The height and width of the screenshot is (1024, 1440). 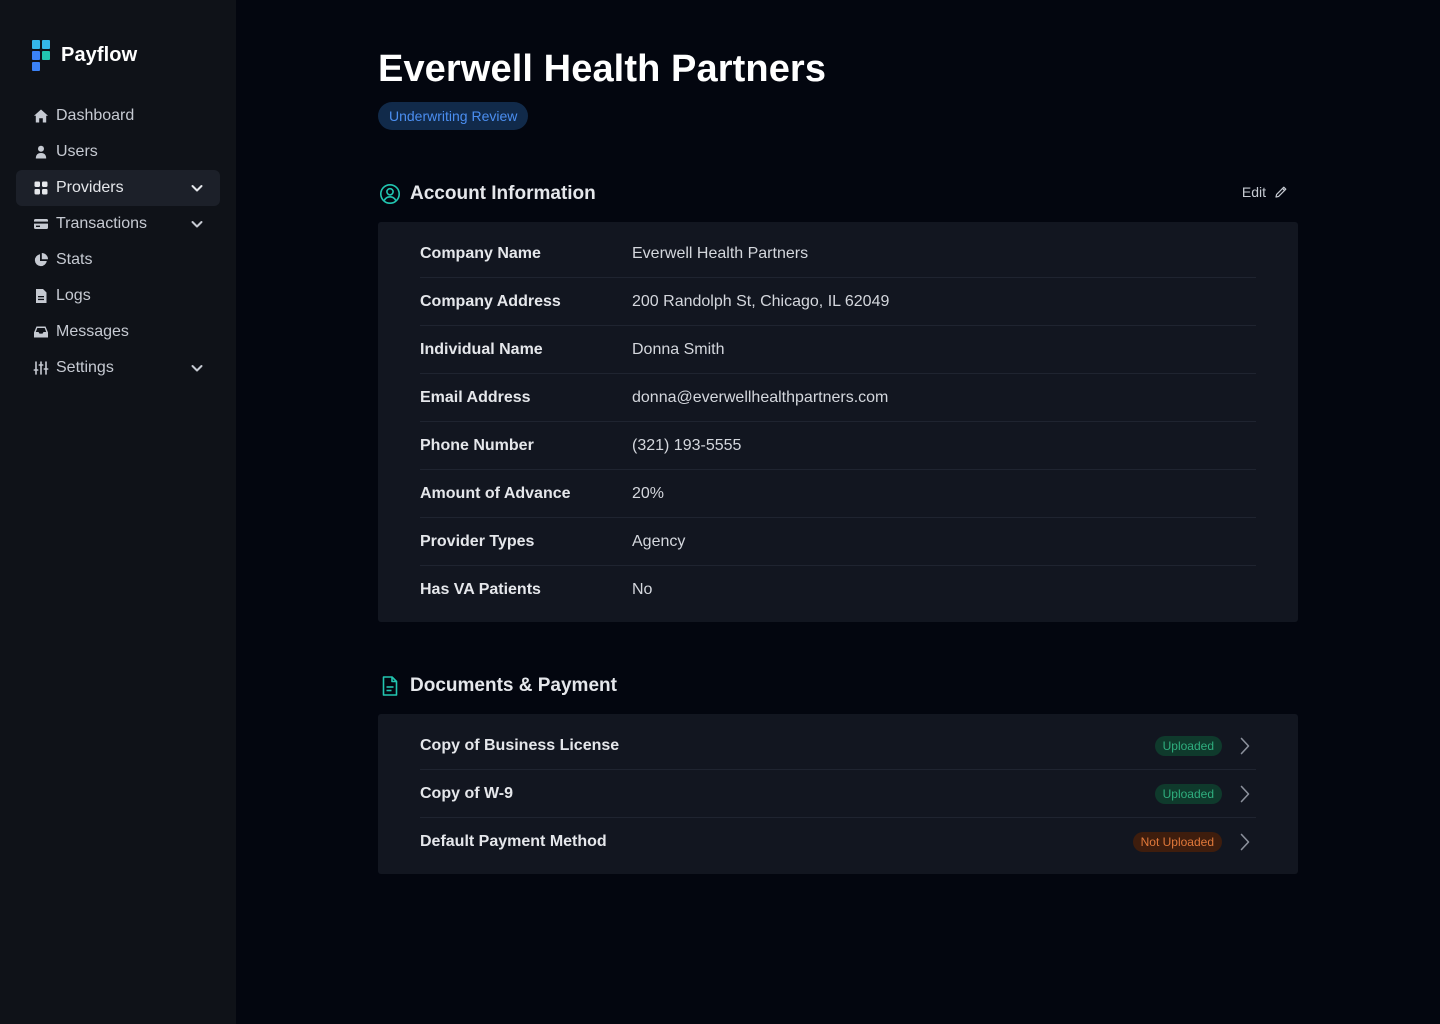 What do you see at coordinates (838, 842) in the screenshot?
I see `document-row-default-payment-method: Default Payment Method Not Uploaded` at bounding box center [838, 842].